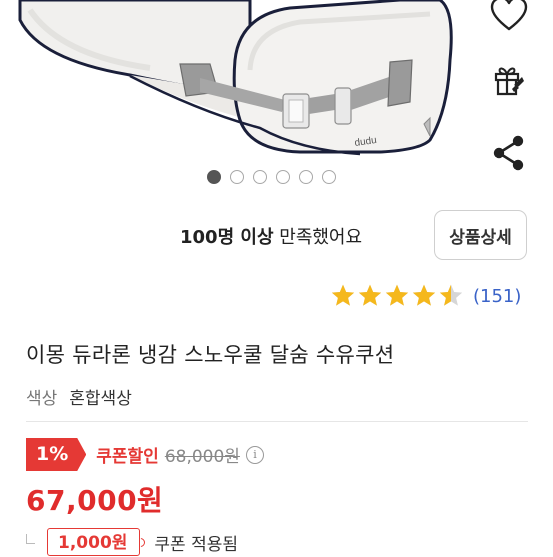 Image resolution: width=553 pixels, height=557 pixels. Describe the element at coordinates (42, 399) in the screenshot. I see `option-label: 색상` at that location.